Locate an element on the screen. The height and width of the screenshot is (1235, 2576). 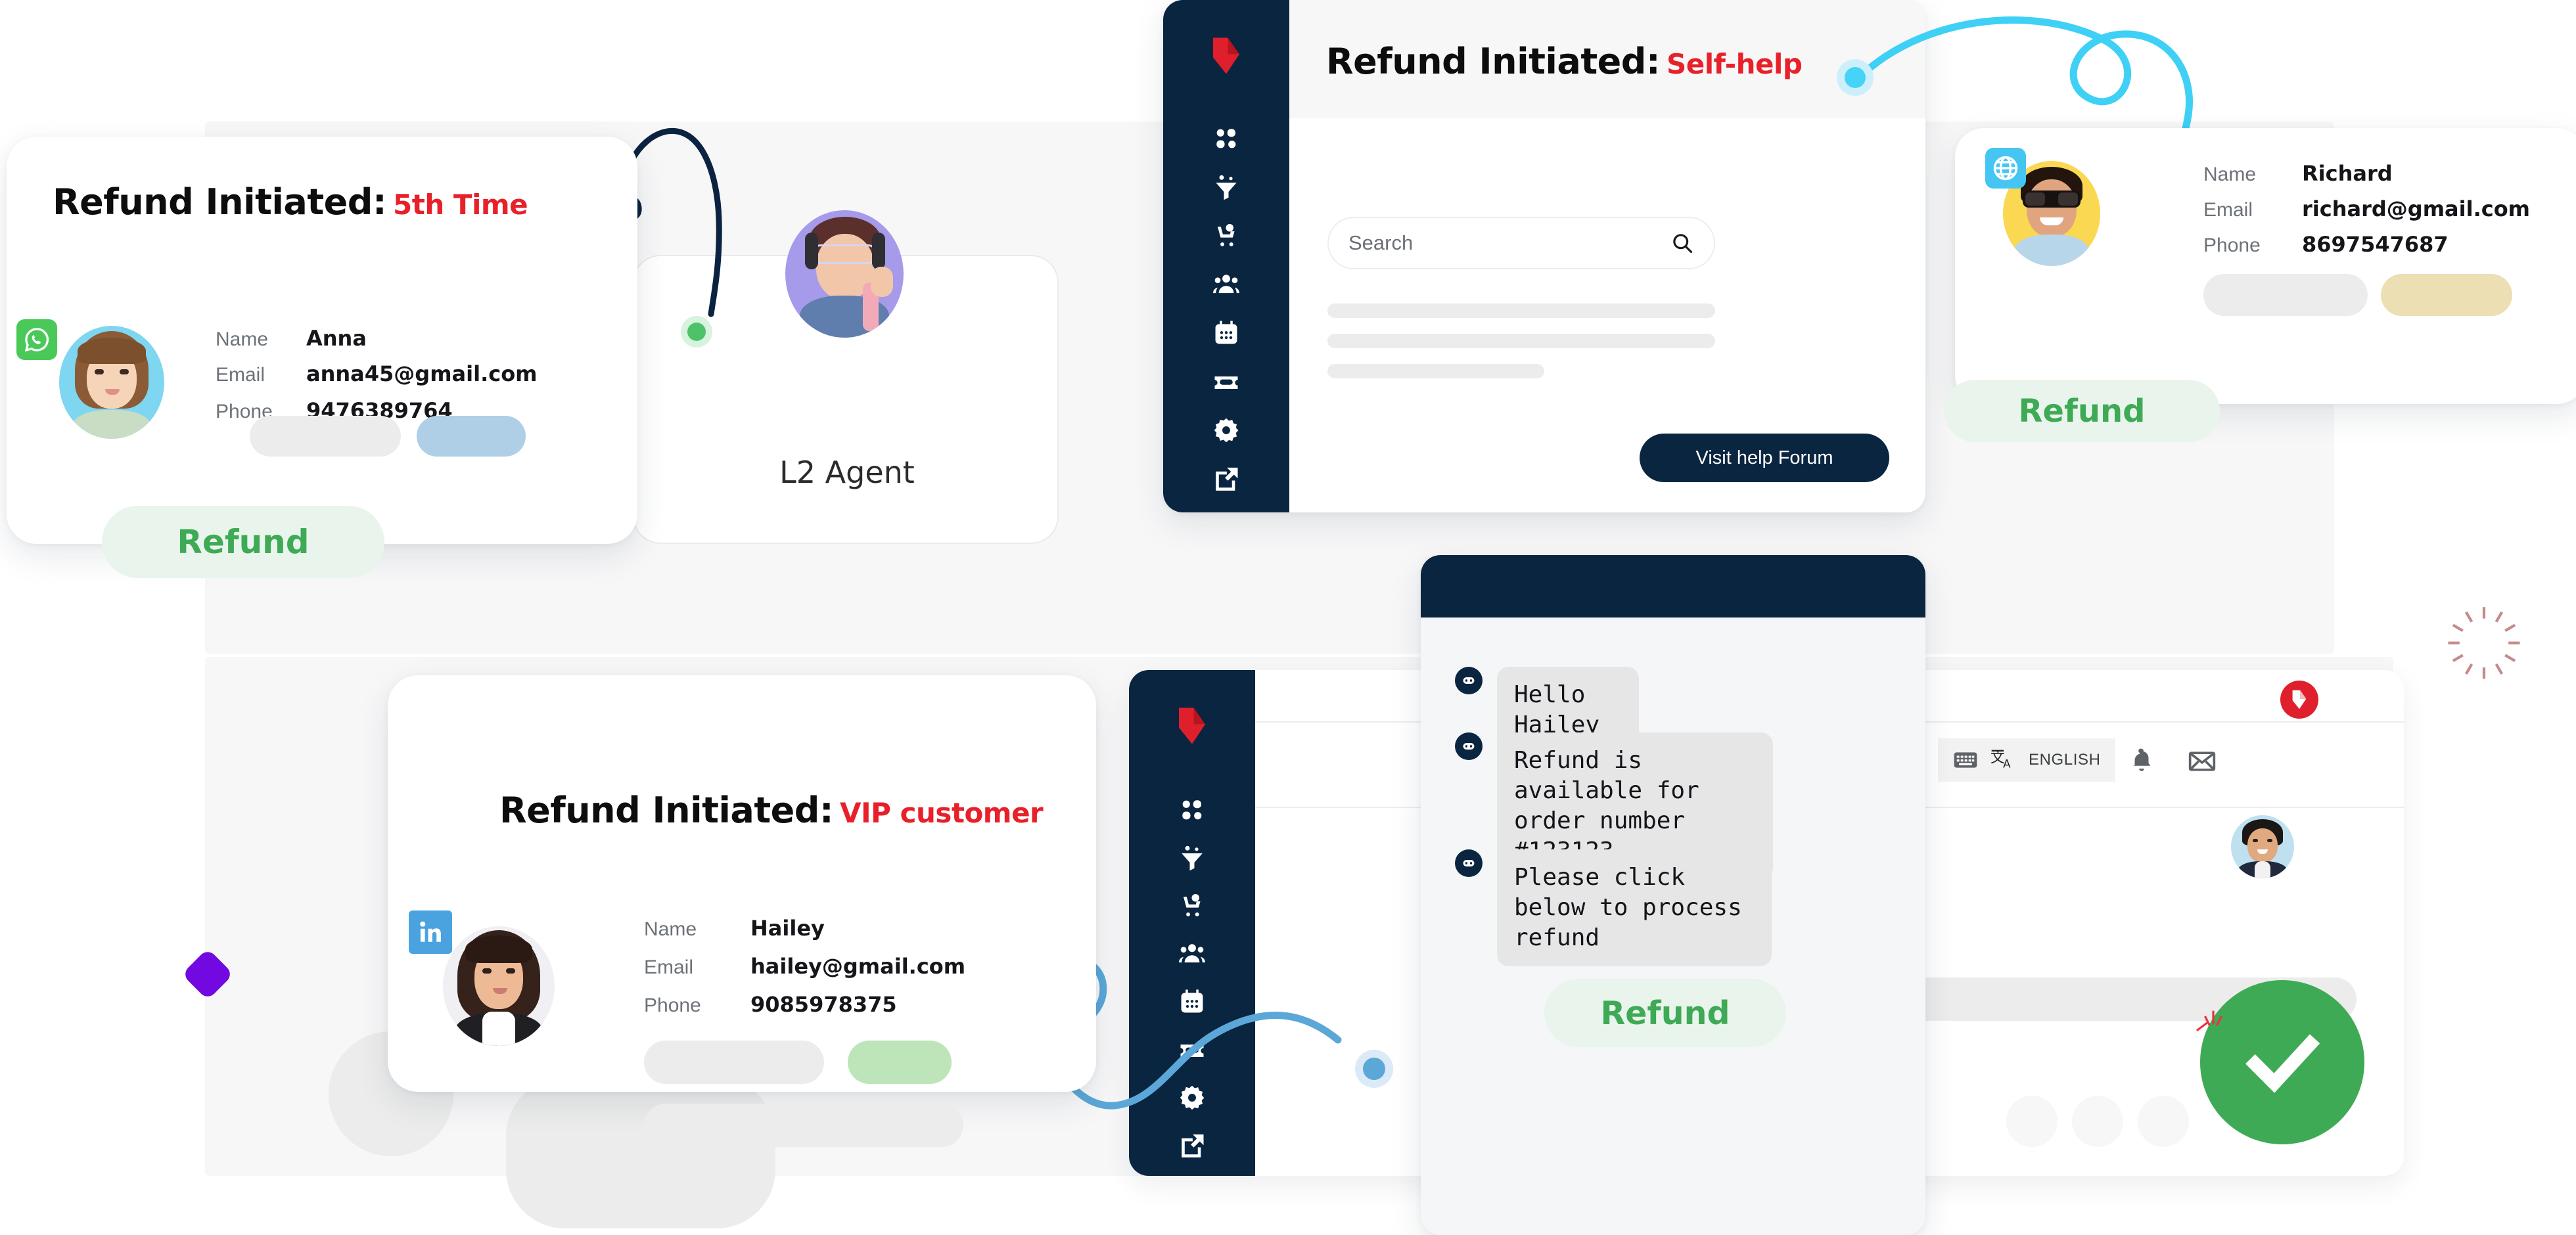
selfhelp-title-accent: Self-help is located at coordinates (1735, 64).